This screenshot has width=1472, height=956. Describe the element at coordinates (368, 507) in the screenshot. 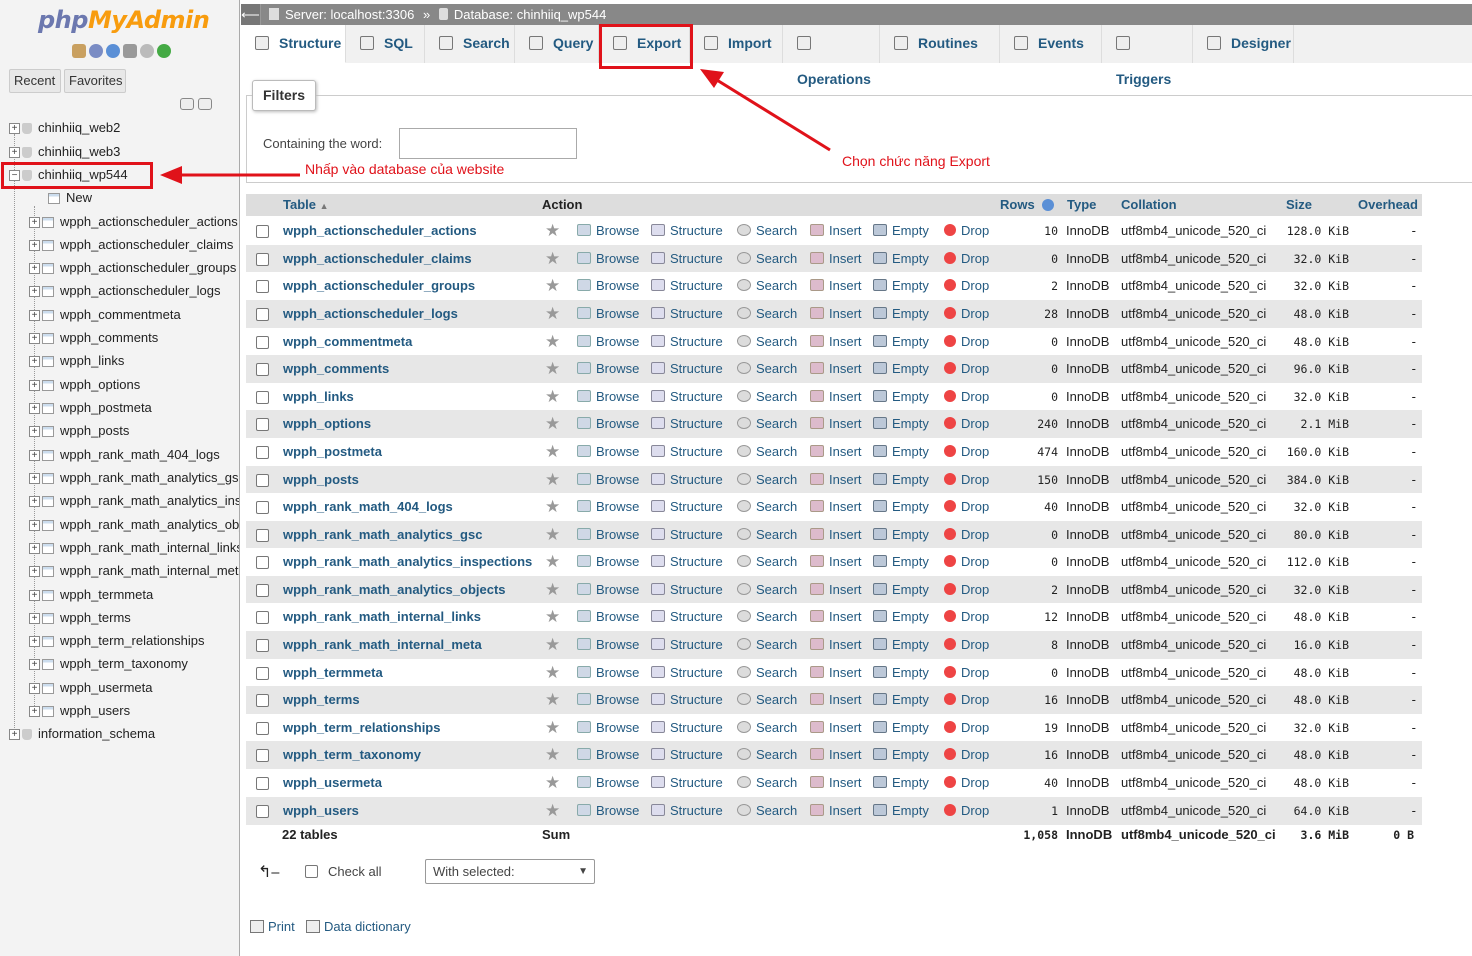

I see `table-name-link: wpph_rank_math_404_logs` at that location.